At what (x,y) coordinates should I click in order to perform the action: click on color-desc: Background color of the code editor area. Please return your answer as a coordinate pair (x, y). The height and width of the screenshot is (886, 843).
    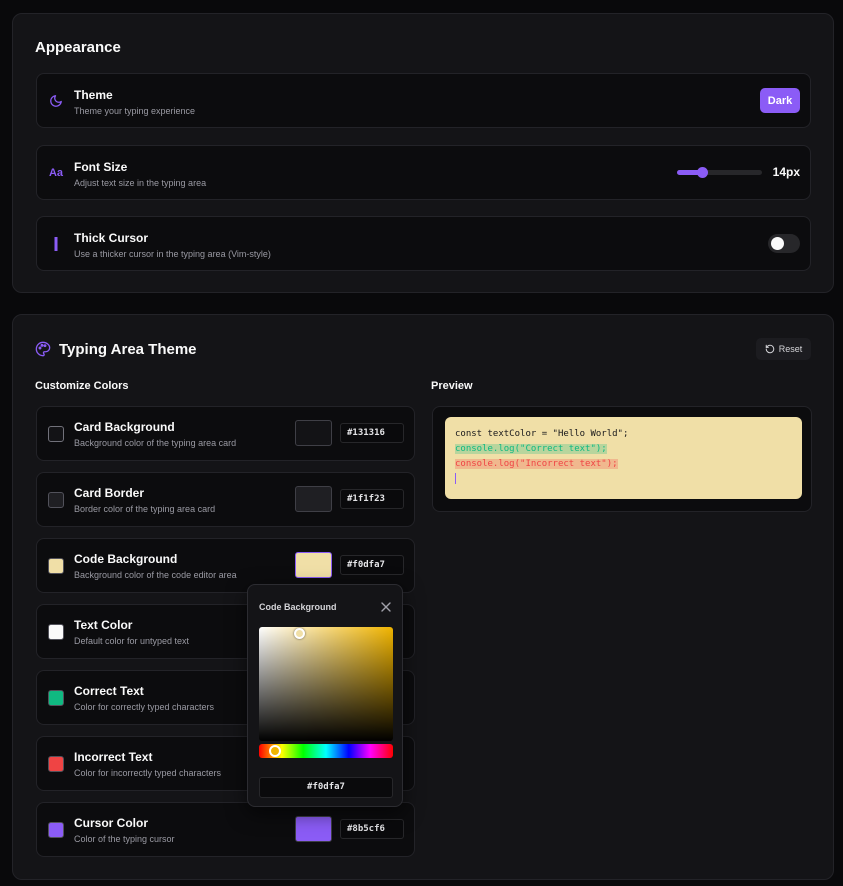
    Looking at the image, I should click on (155, 575).